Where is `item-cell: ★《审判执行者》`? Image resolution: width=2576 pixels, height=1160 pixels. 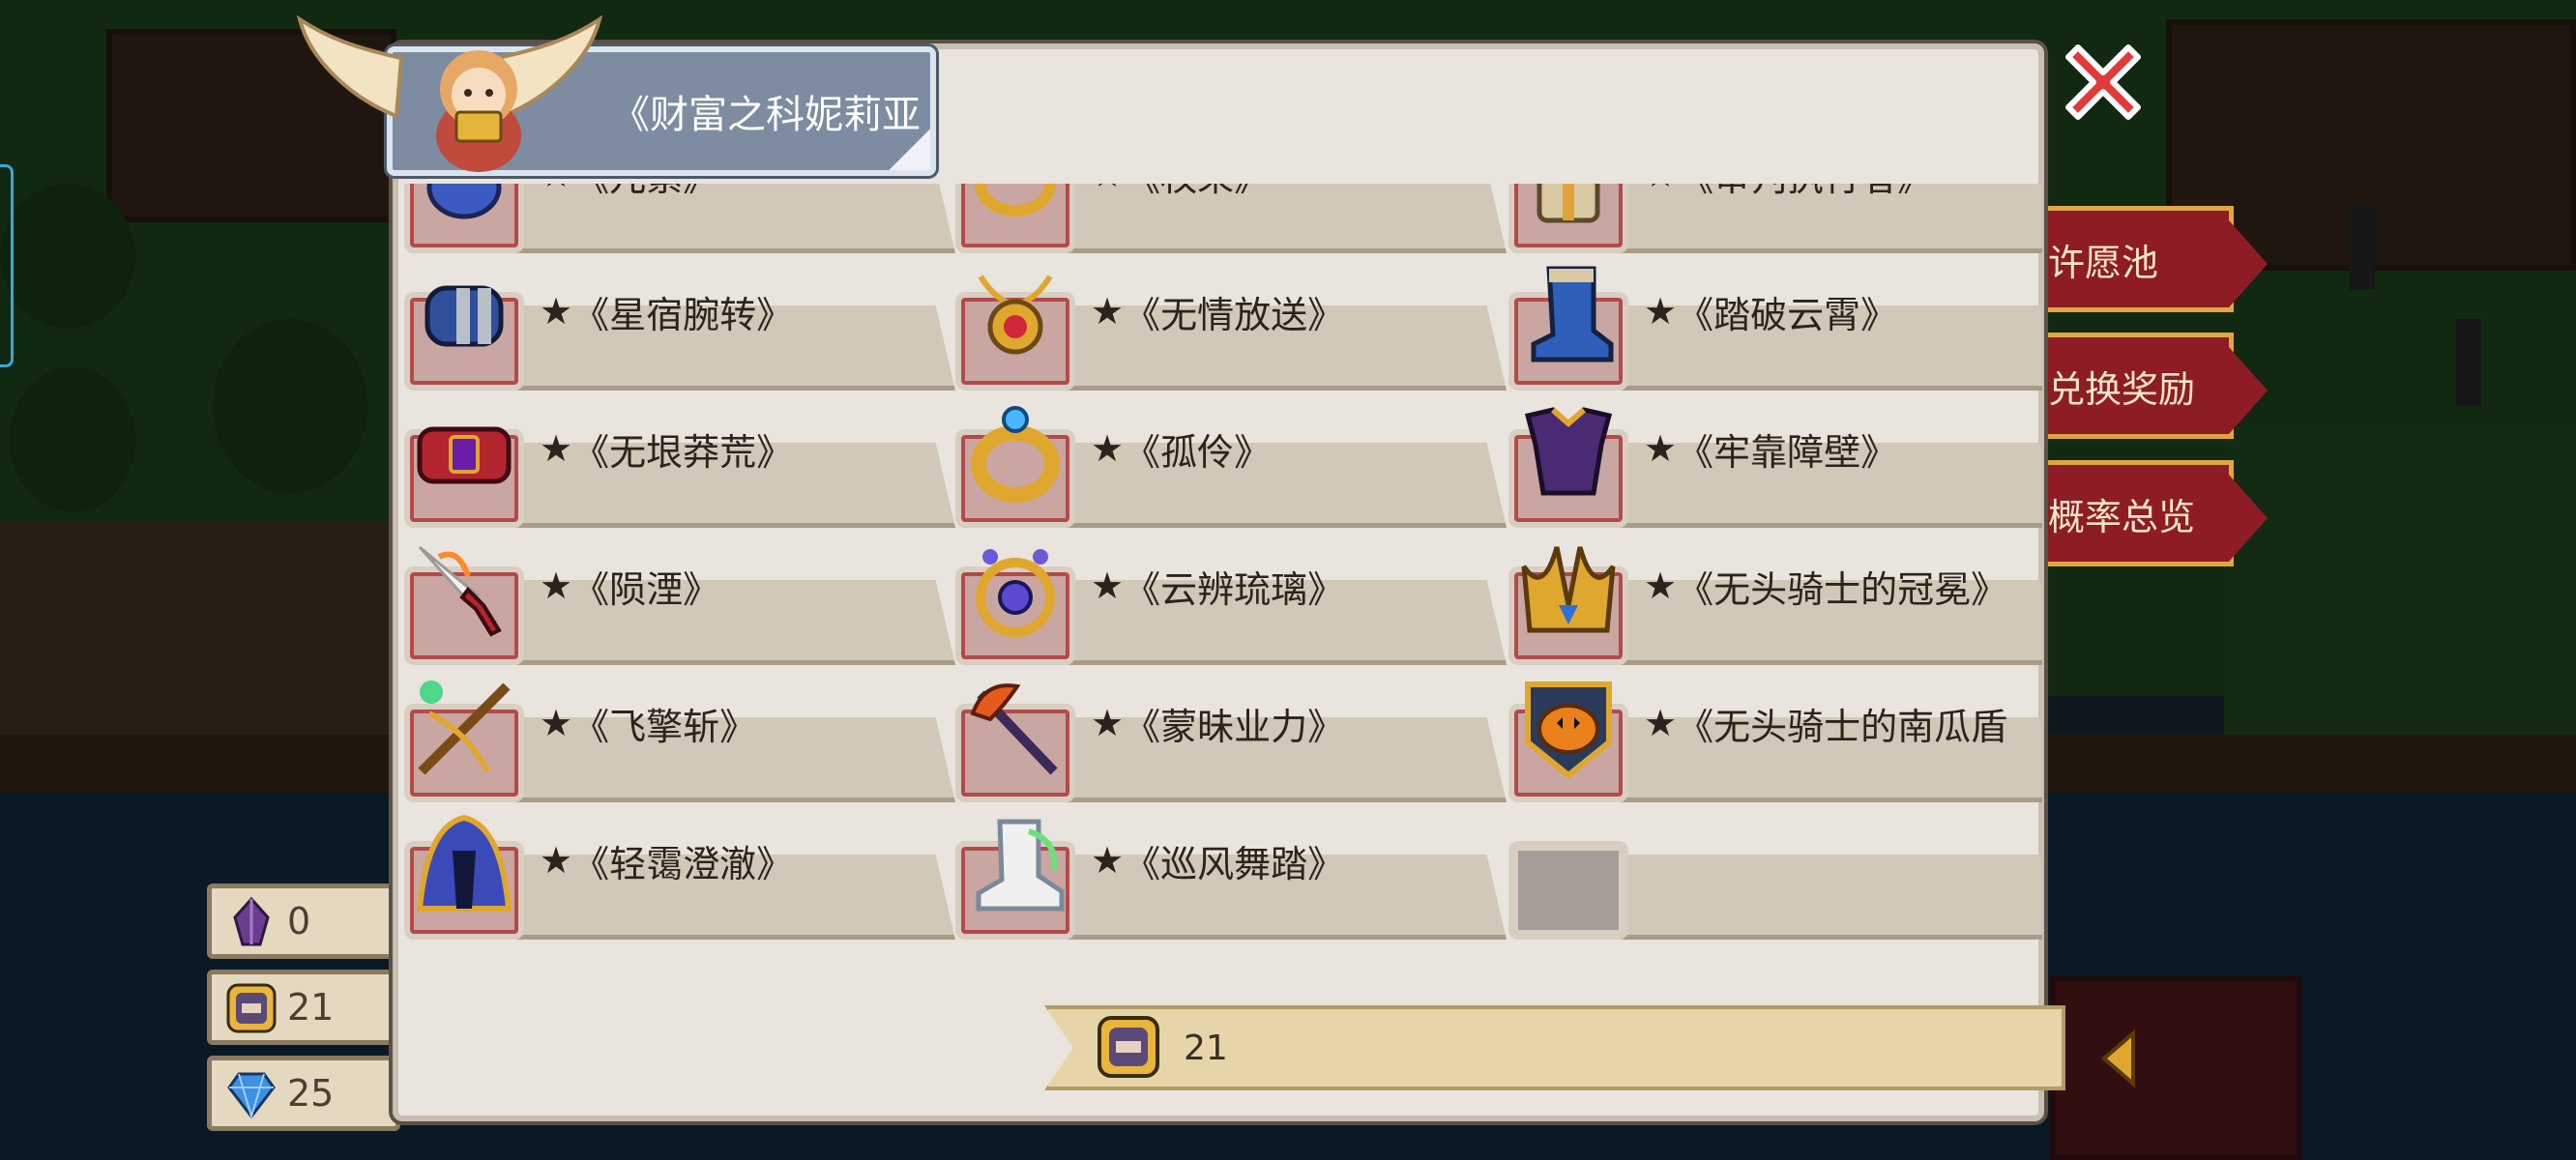 item-cell: ★《审判执行者》 is located at coordinates (1775, 218).